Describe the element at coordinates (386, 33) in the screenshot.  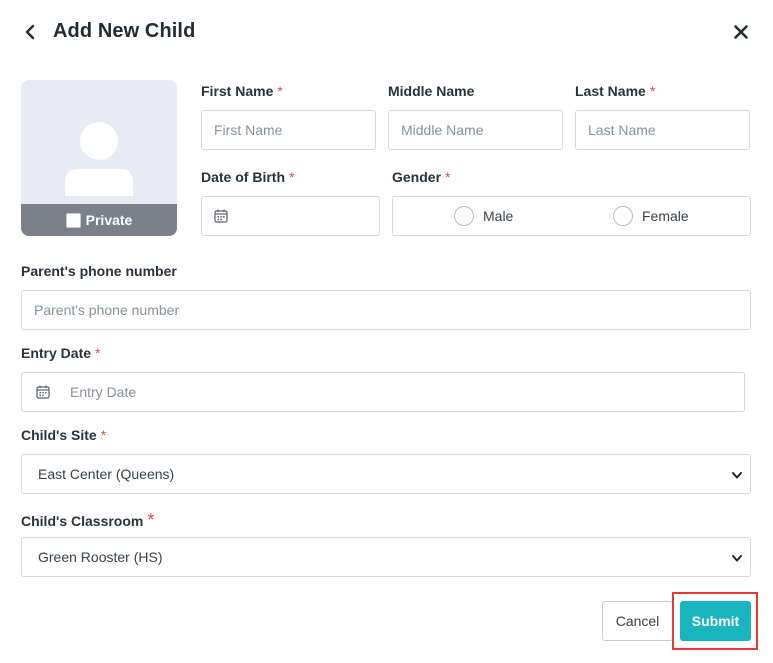
I see `modal-header: Add New Child` at that location.